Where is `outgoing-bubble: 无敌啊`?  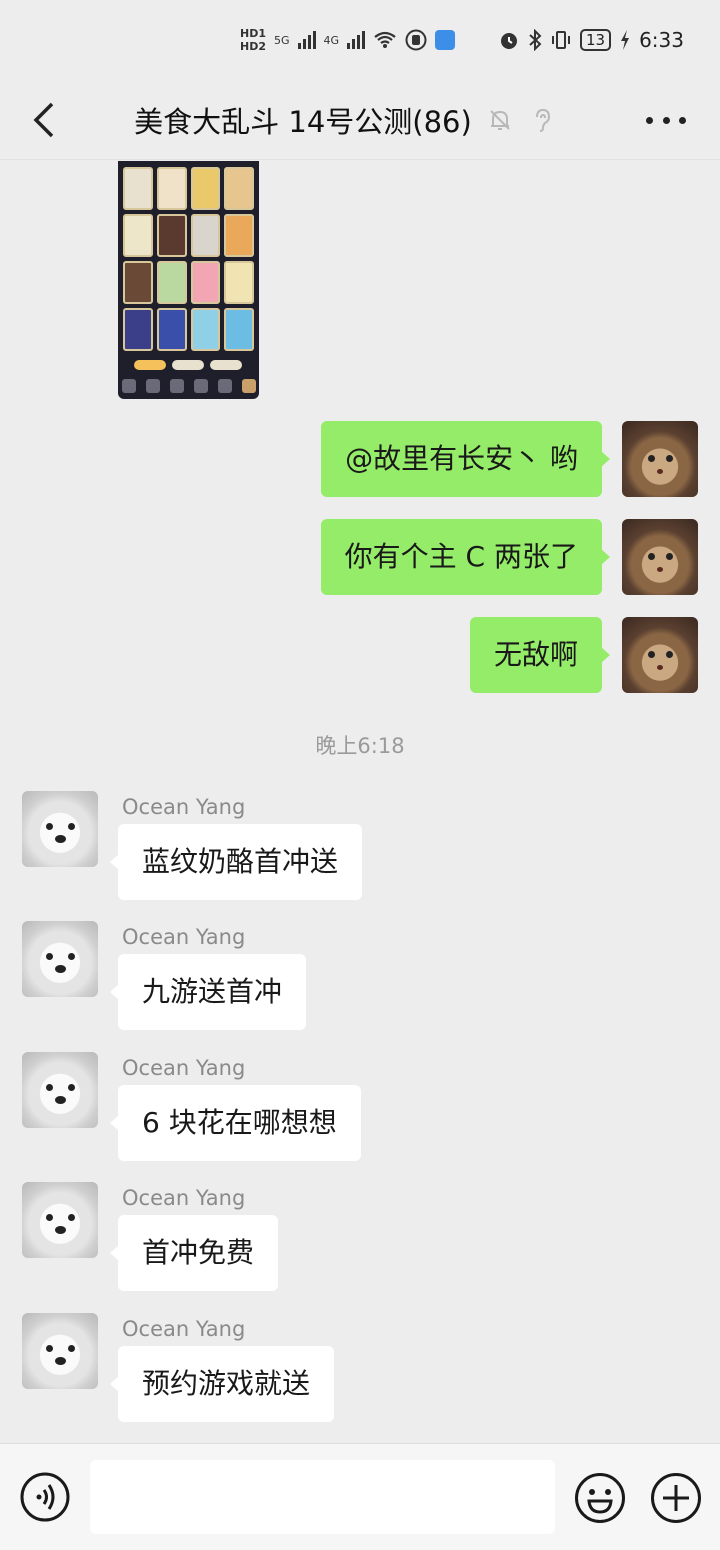 outgoing-bubble: 无敌啊 is located at coordinates (540, 655).